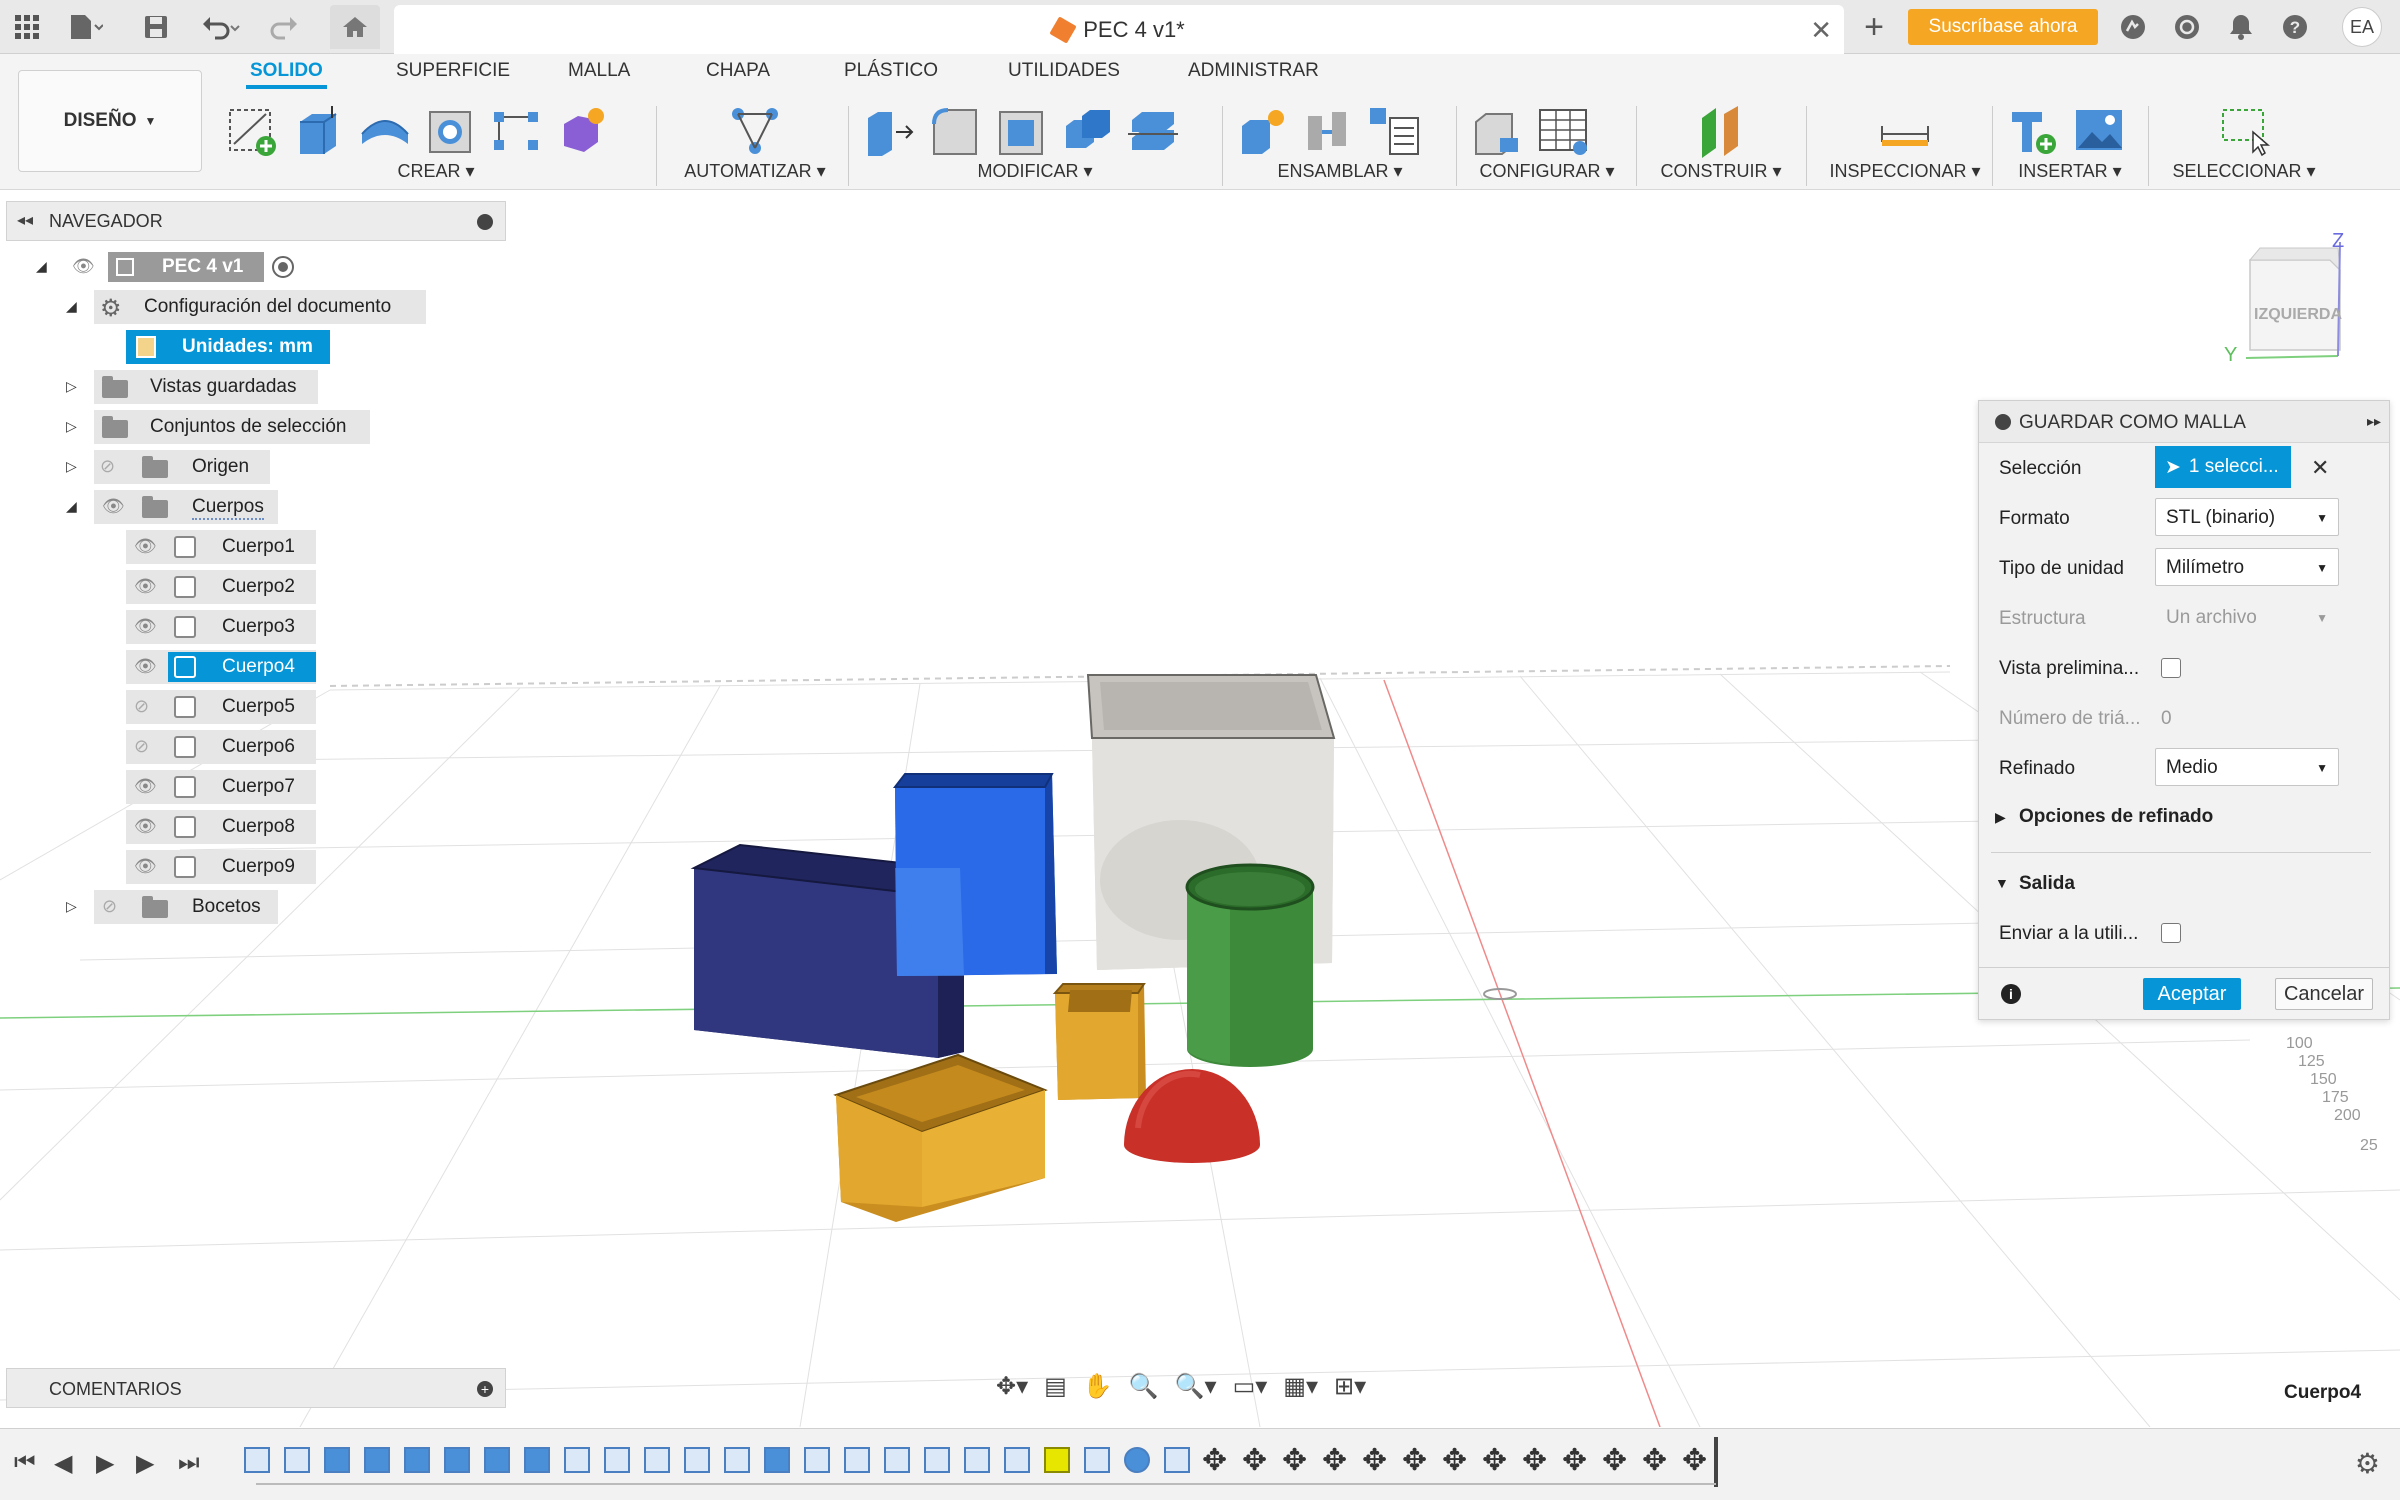  I want to click on configure-menu: CONFIGURAR ▾, so click(1547, 171).